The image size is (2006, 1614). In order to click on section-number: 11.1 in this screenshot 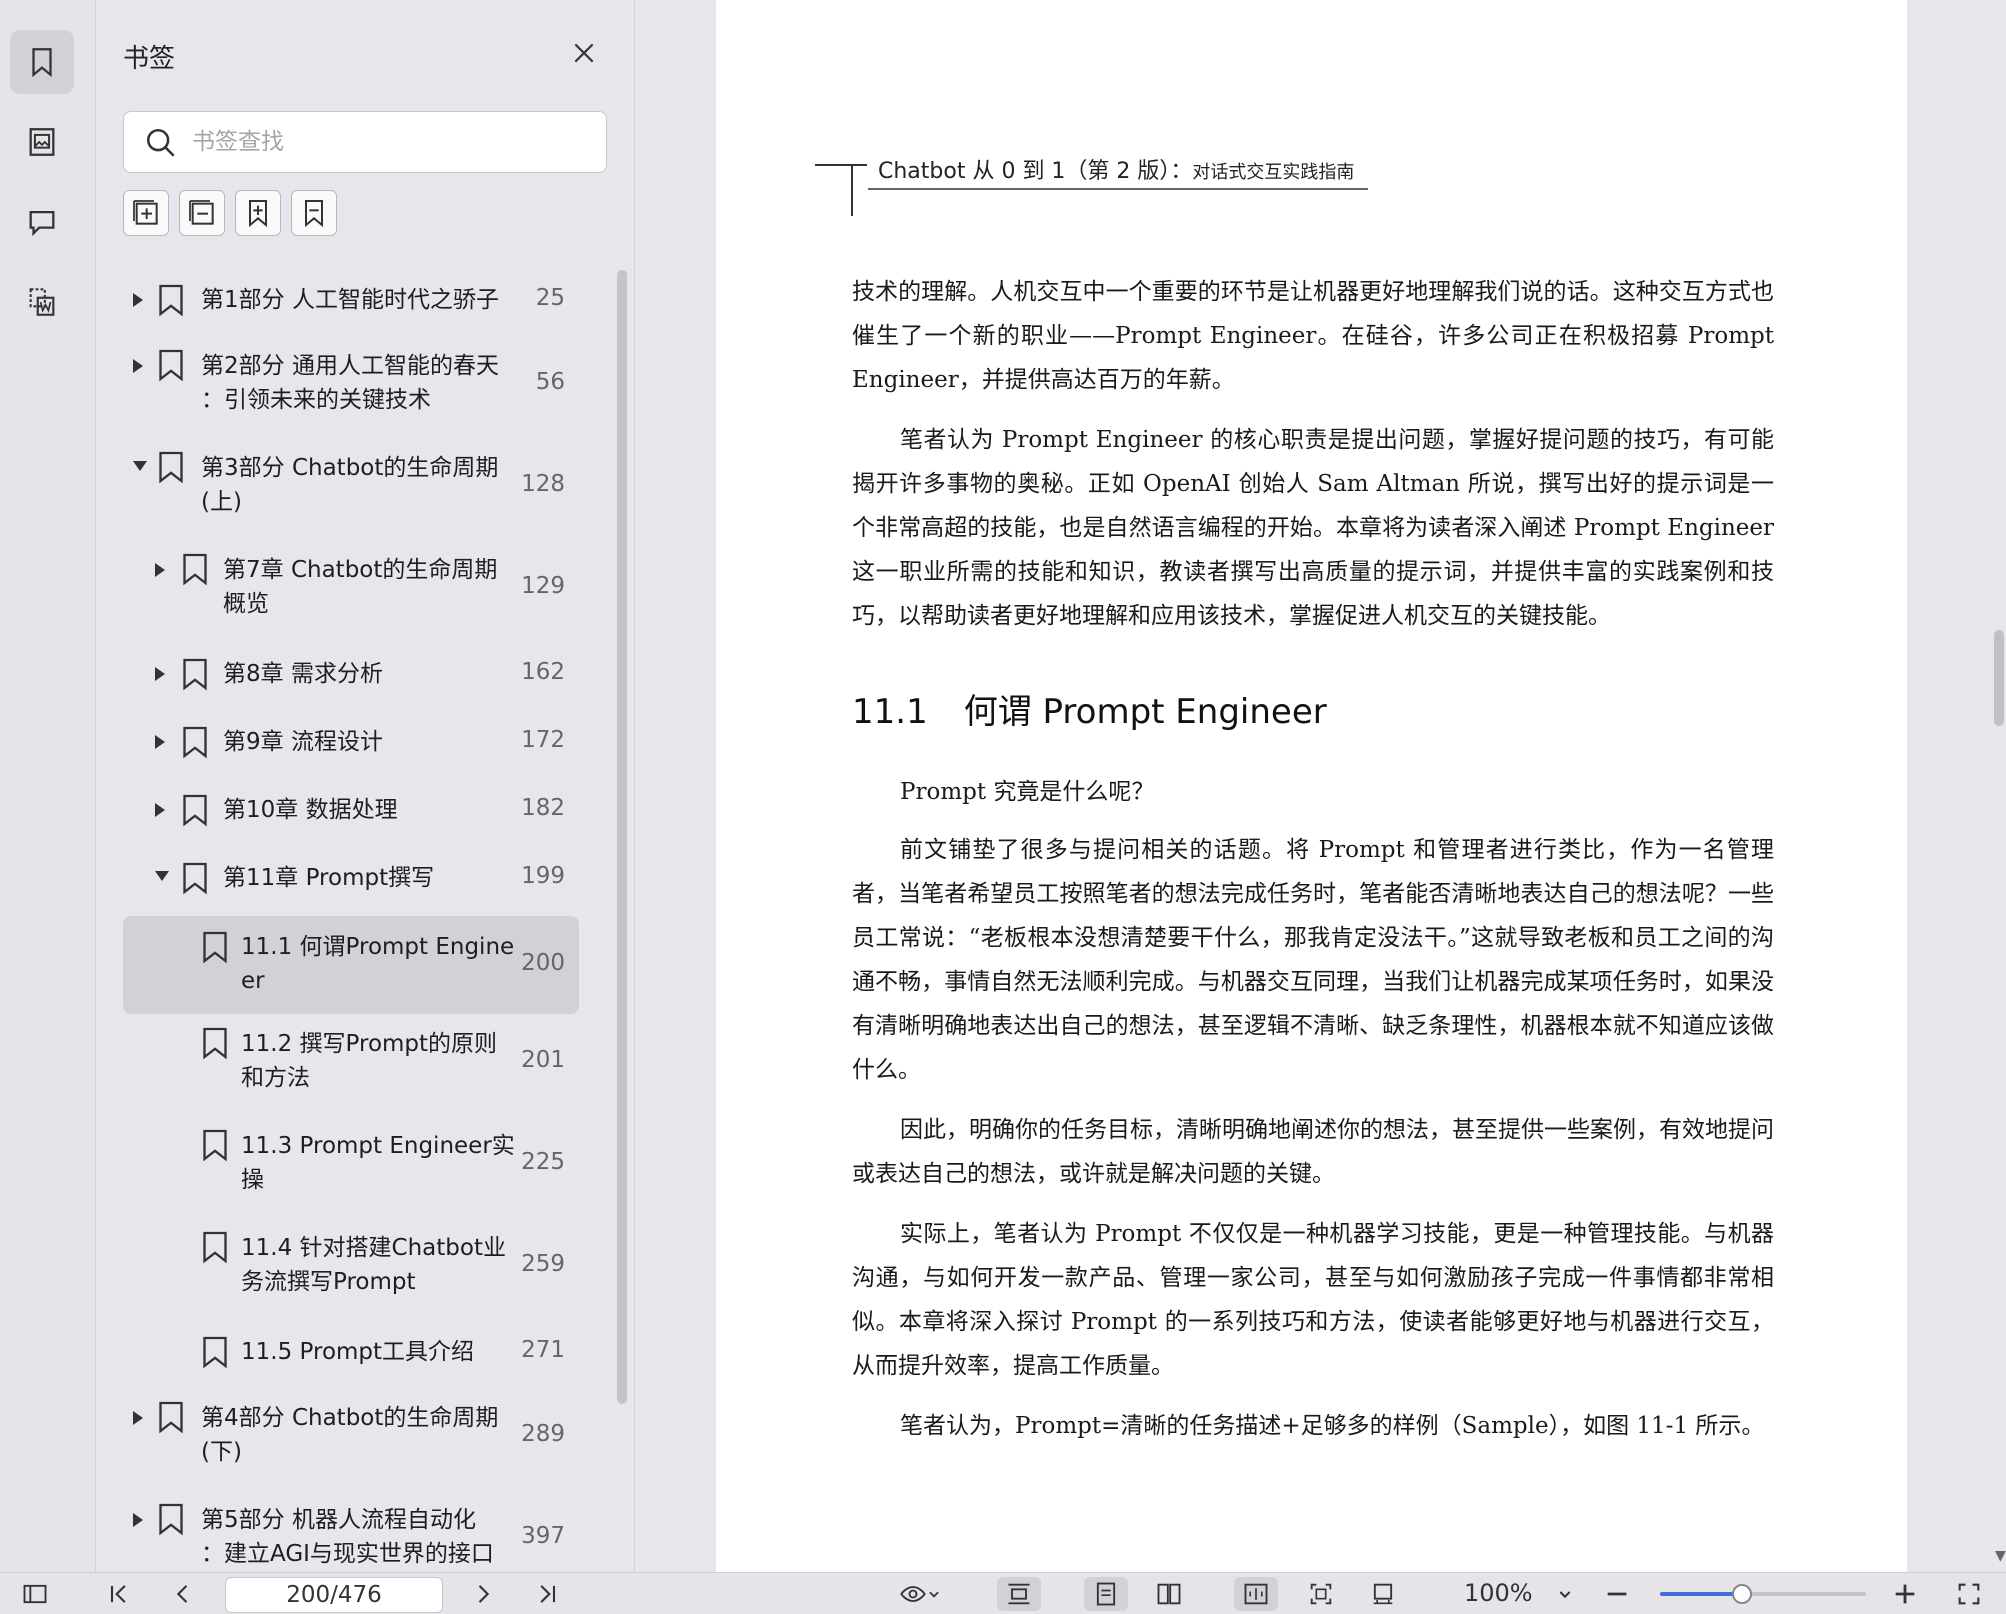, I will do `click(890, 712)`.